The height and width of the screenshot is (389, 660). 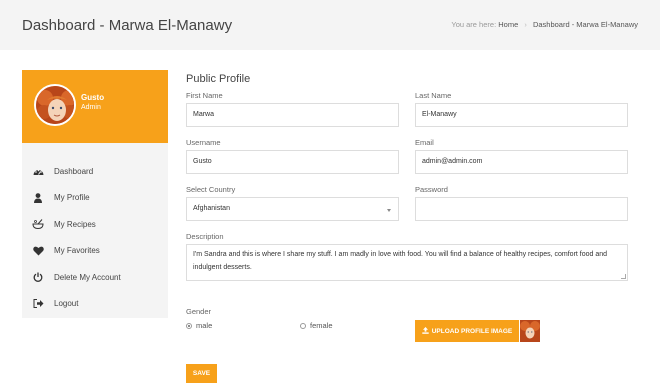 What do you see at coordinates (38, 277) in the screenshot?
I see `power-icon` at bounding box center [38, 277].